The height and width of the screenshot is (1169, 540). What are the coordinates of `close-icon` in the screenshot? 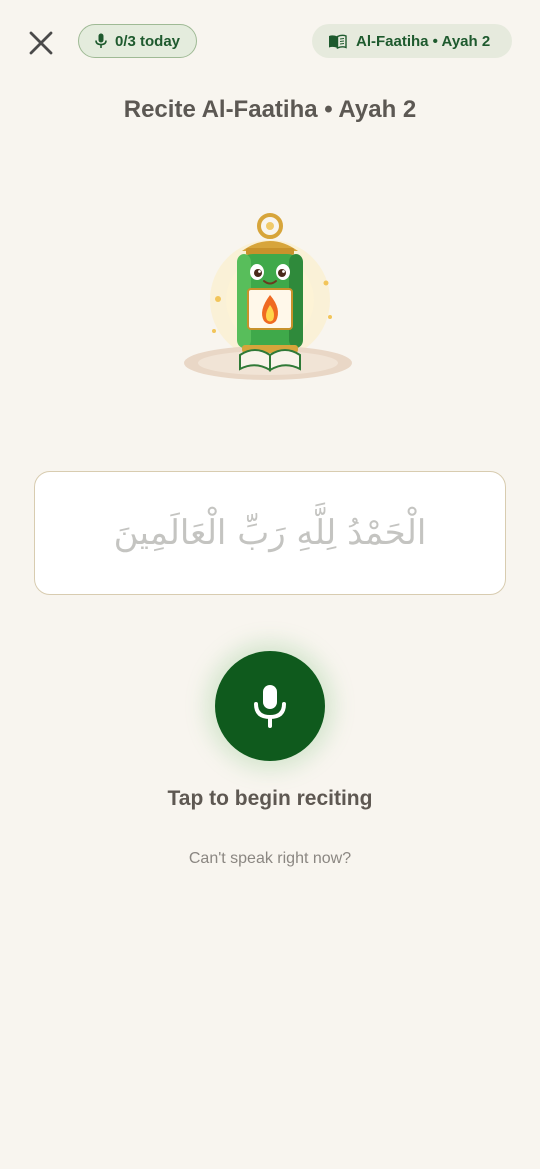 It's located at (41, 43).